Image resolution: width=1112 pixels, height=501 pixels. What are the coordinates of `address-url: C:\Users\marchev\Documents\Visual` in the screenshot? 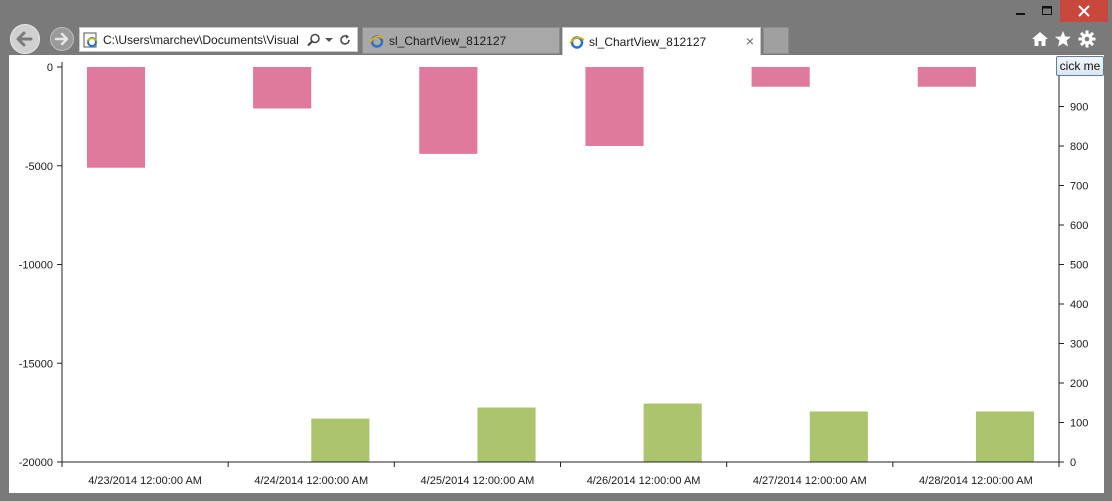 It's located at (201, 39).